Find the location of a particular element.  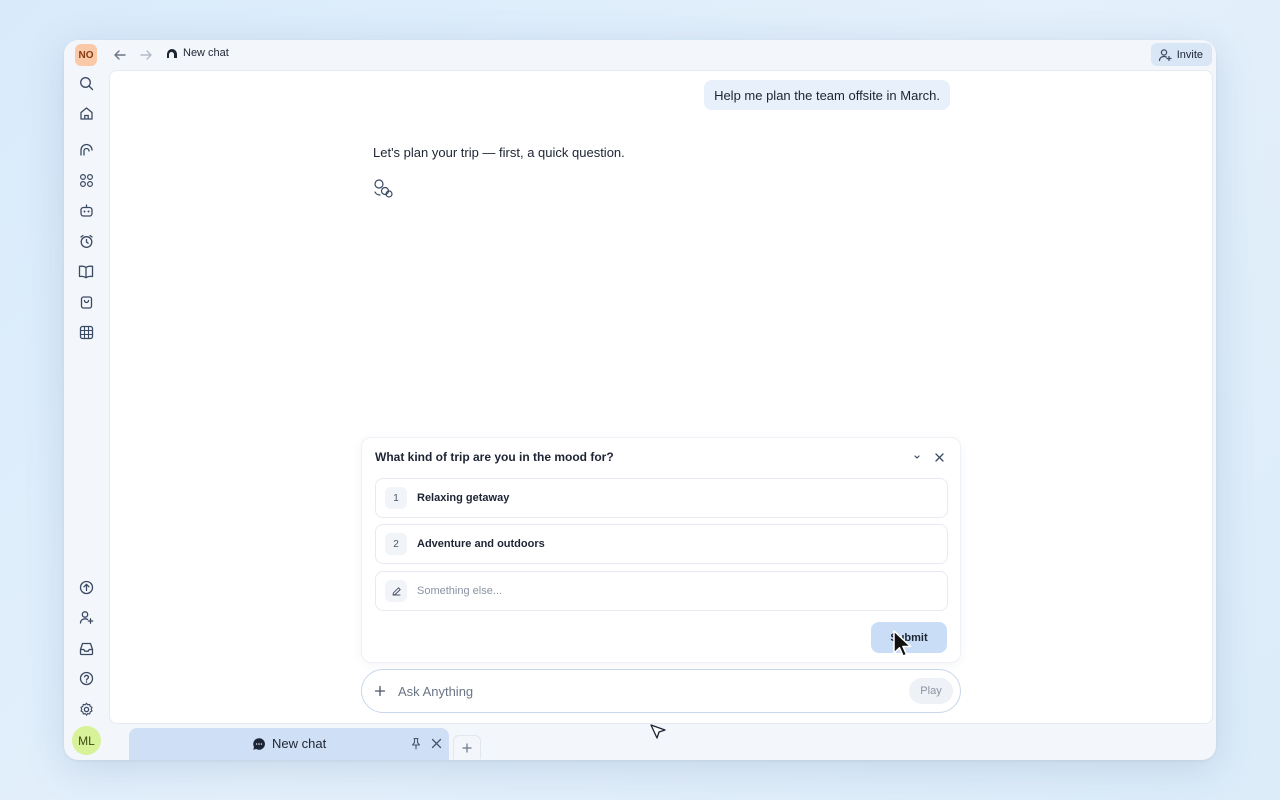

breadcrumb: New chat is located at coordinates (197, 53).